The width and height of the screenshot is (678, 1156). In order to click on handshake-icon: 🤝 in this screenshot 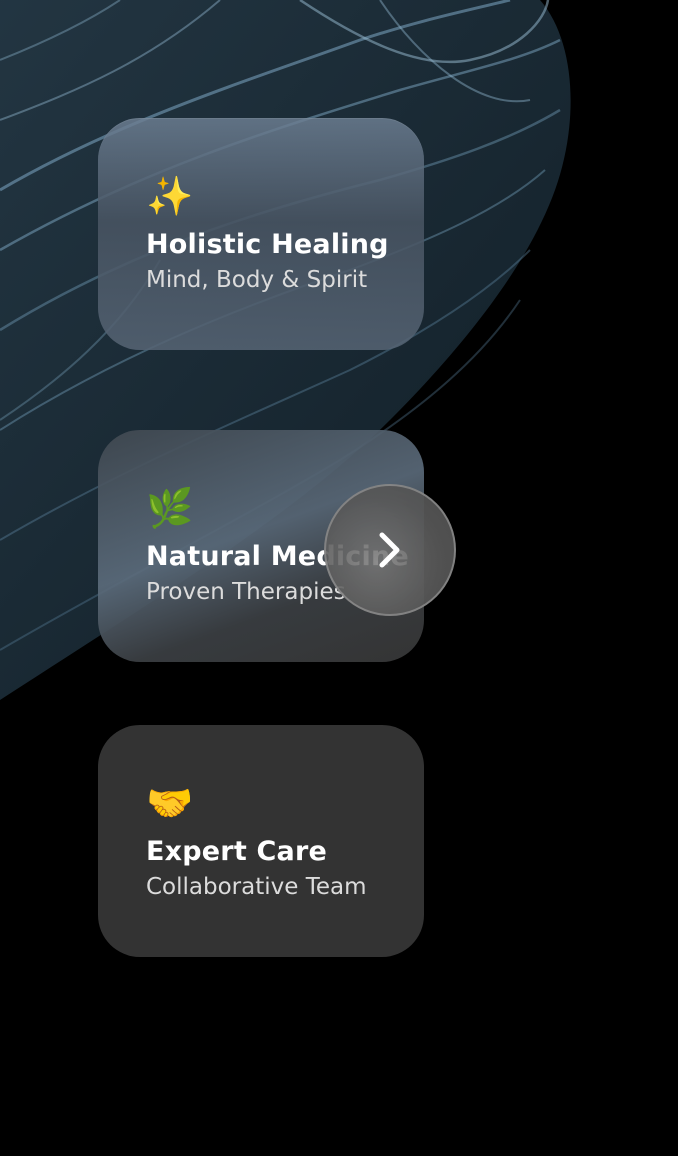, I will do `click(170, 803)`.